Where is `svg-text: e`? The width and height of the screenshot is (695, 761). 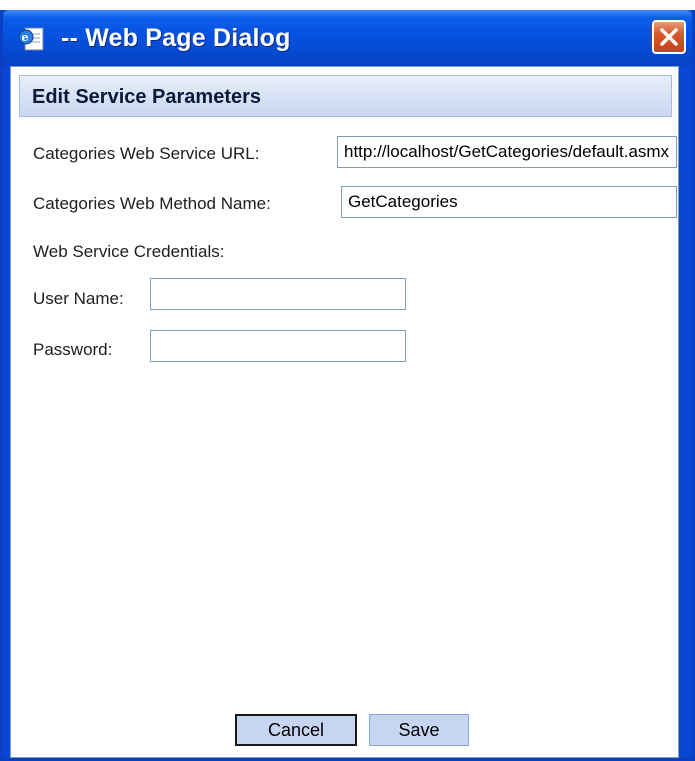 svg-text: e is located at coordinates (25, 37).